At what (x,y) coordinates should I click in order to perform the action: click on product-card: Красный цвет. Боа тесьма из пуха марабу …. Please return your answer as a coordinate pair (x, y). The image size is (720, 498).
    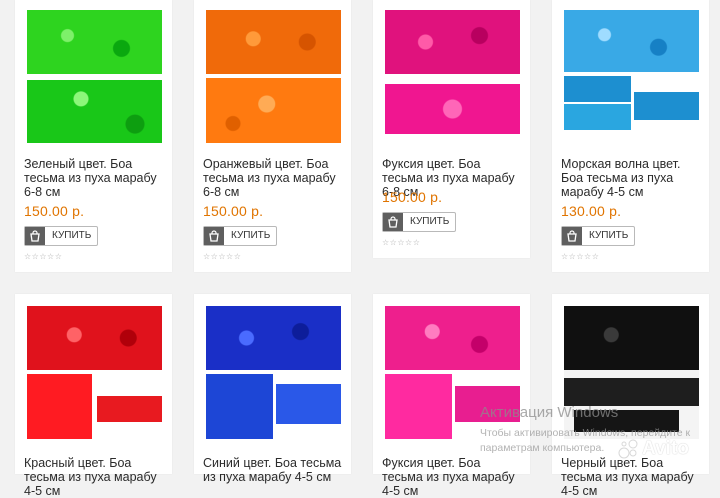
    Looking at the image, I should click on (93, 396).